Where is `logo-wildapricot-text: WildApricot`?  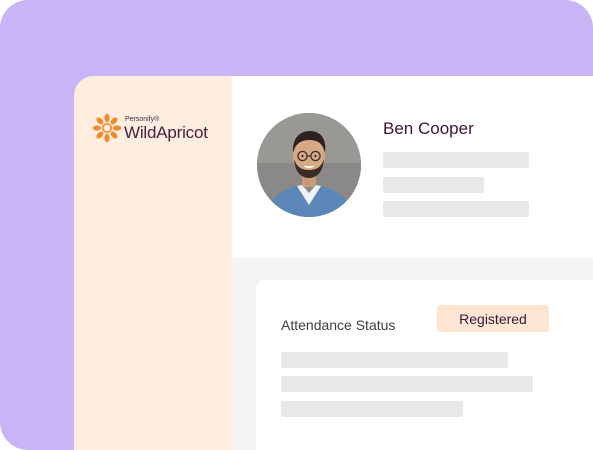 logo-wildapricot-text: WildApricot is located at coordinates (166, 132).